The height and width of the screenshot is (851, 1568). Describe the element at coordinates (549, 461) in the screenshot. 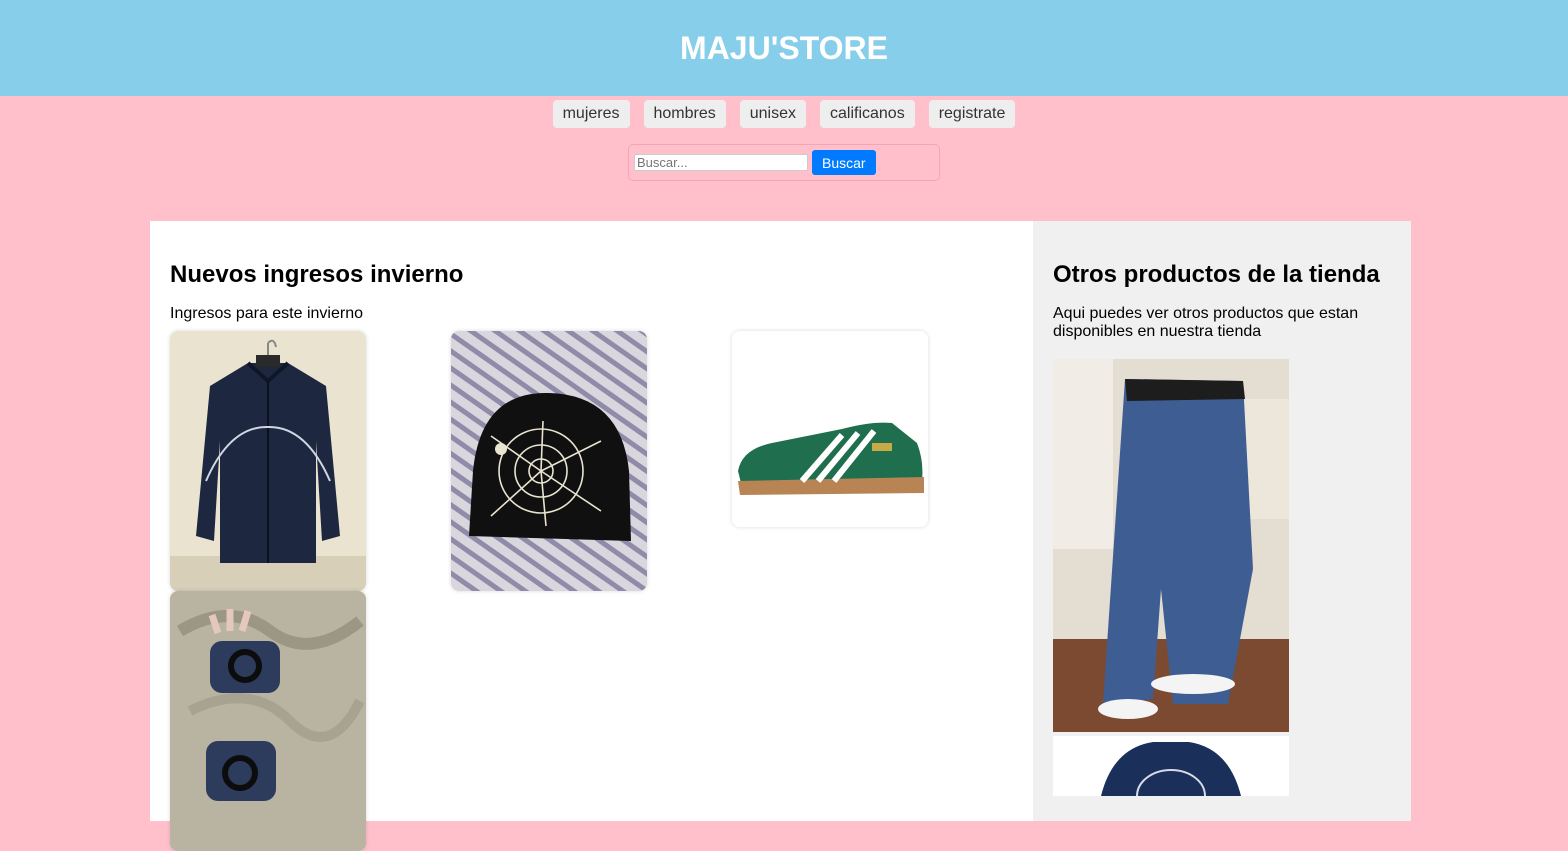

I see `product-image-beanie` at that location.